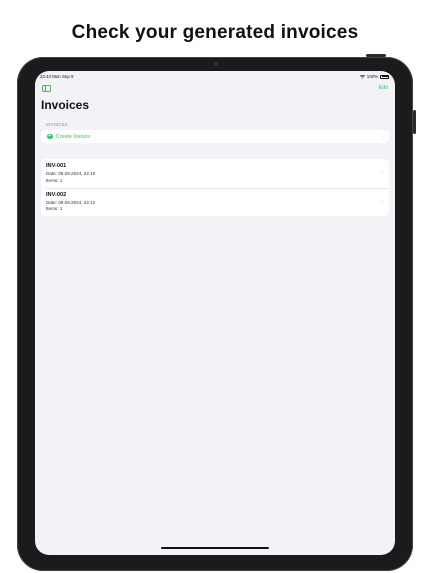 Image resolution: width=430 pixels, height=573 pixels. I want to click on home-indicator, so click(215, 548).